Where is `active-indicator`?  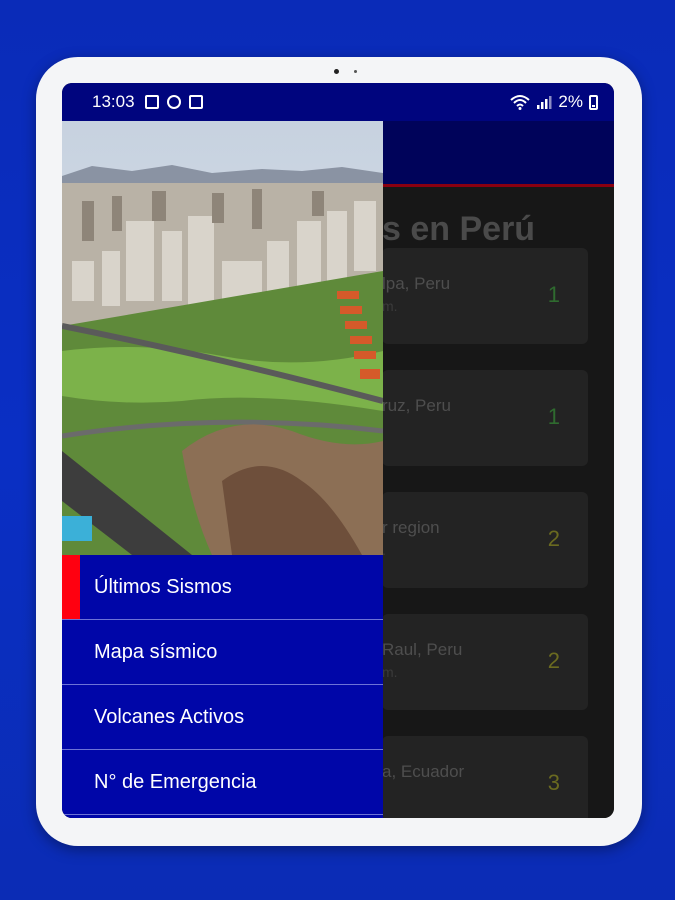 active-indicator is located at coordinates (71, 587).